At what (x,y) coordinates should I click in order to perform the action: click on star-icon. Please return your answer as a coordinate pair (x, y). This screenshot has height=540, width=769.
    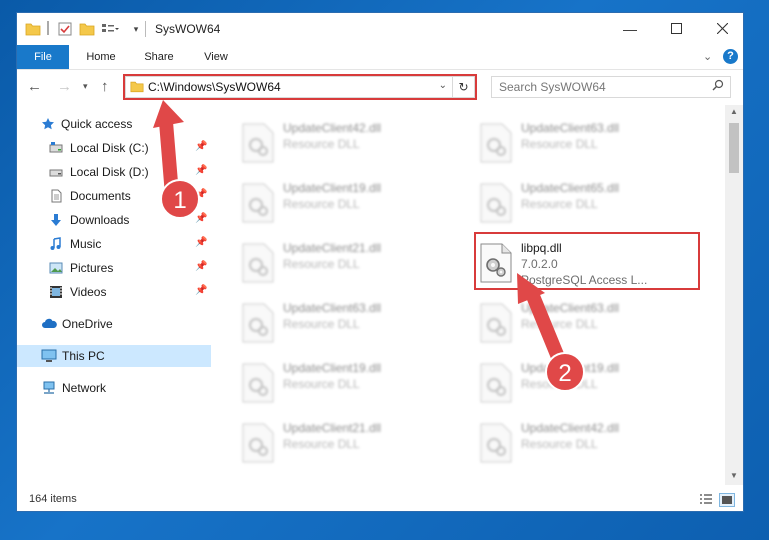
    Looking at the image, I should click on (48, 124).